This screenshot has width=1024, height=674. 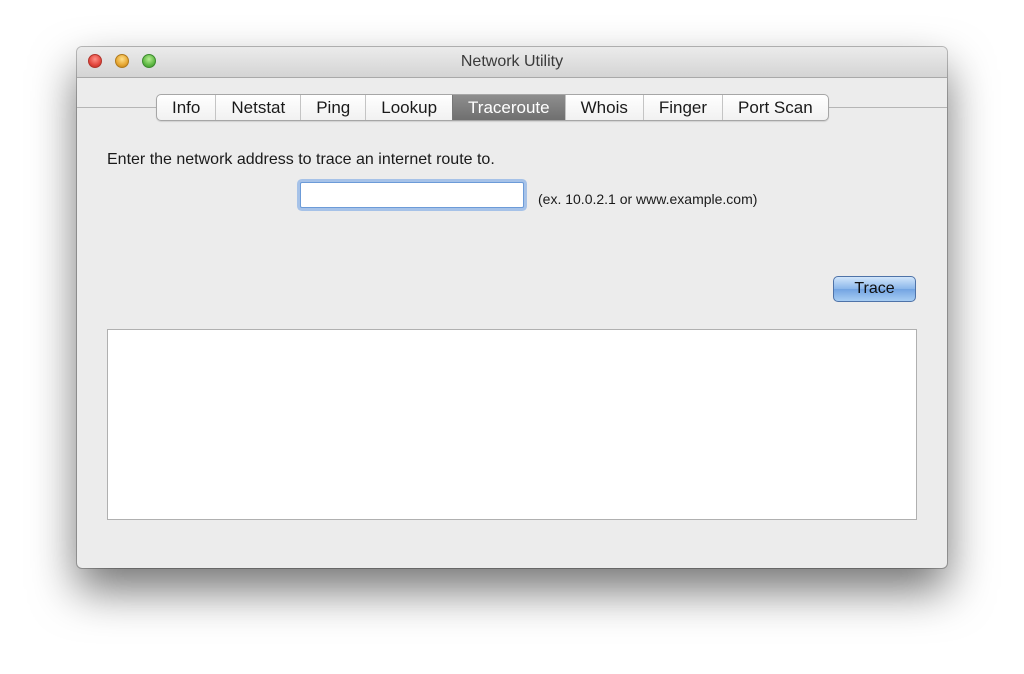 I want to click on tab-lookup: Lookup, so click(x=408, y=107).